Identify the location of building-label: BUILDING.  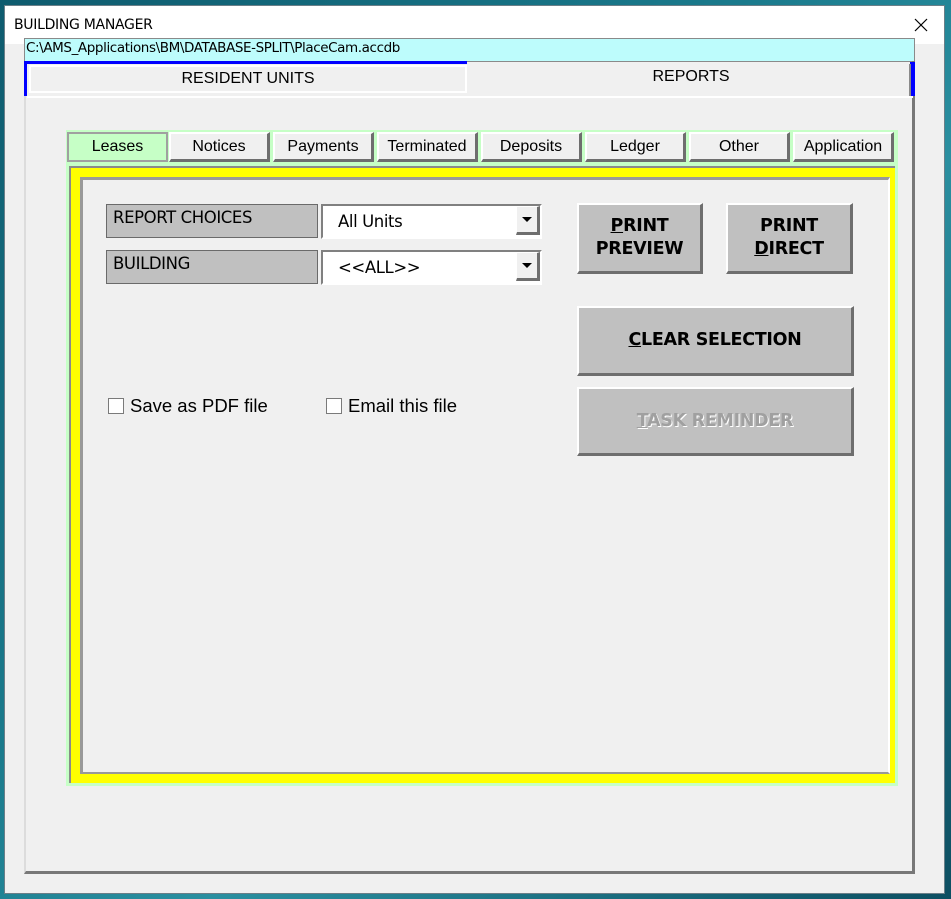
(212, 267).